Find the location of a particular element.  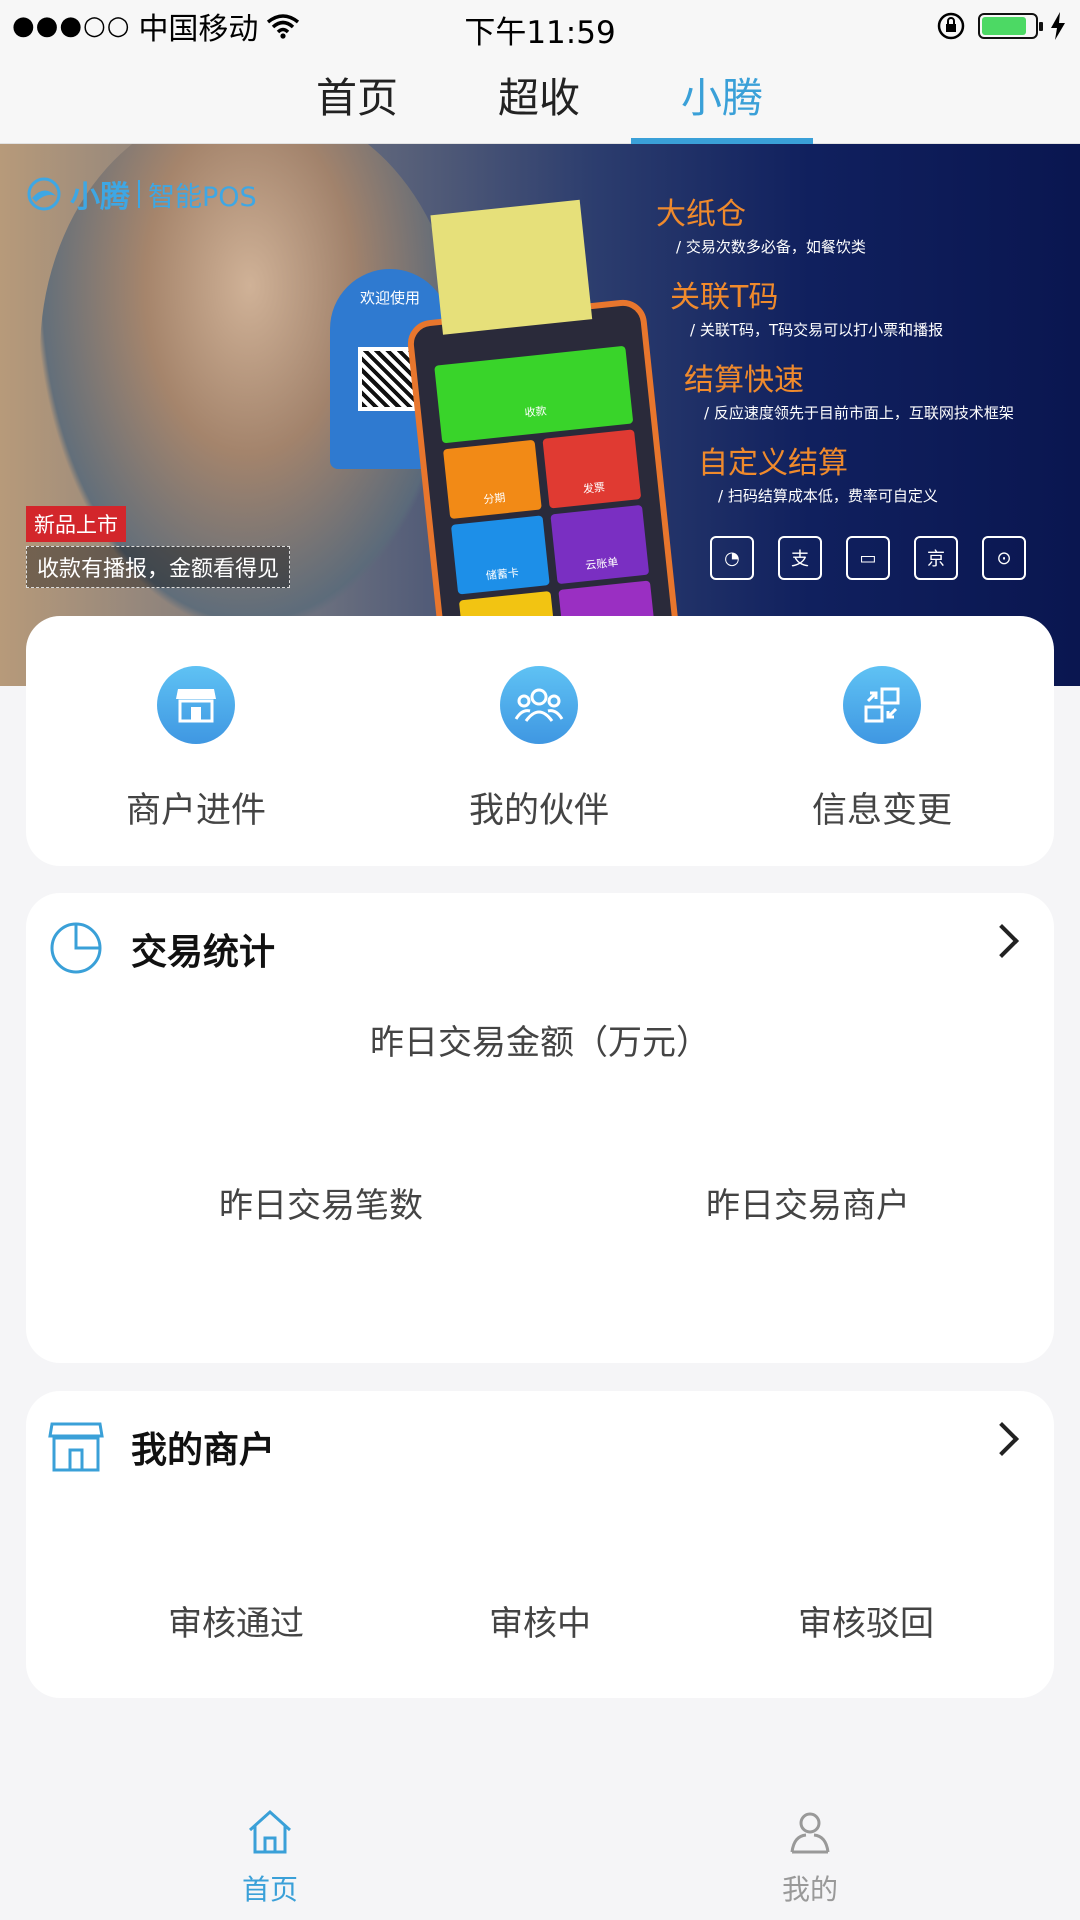

yesterday-amount-label: 昨日交易金额（万元） is located at coordinates (540, 1043).